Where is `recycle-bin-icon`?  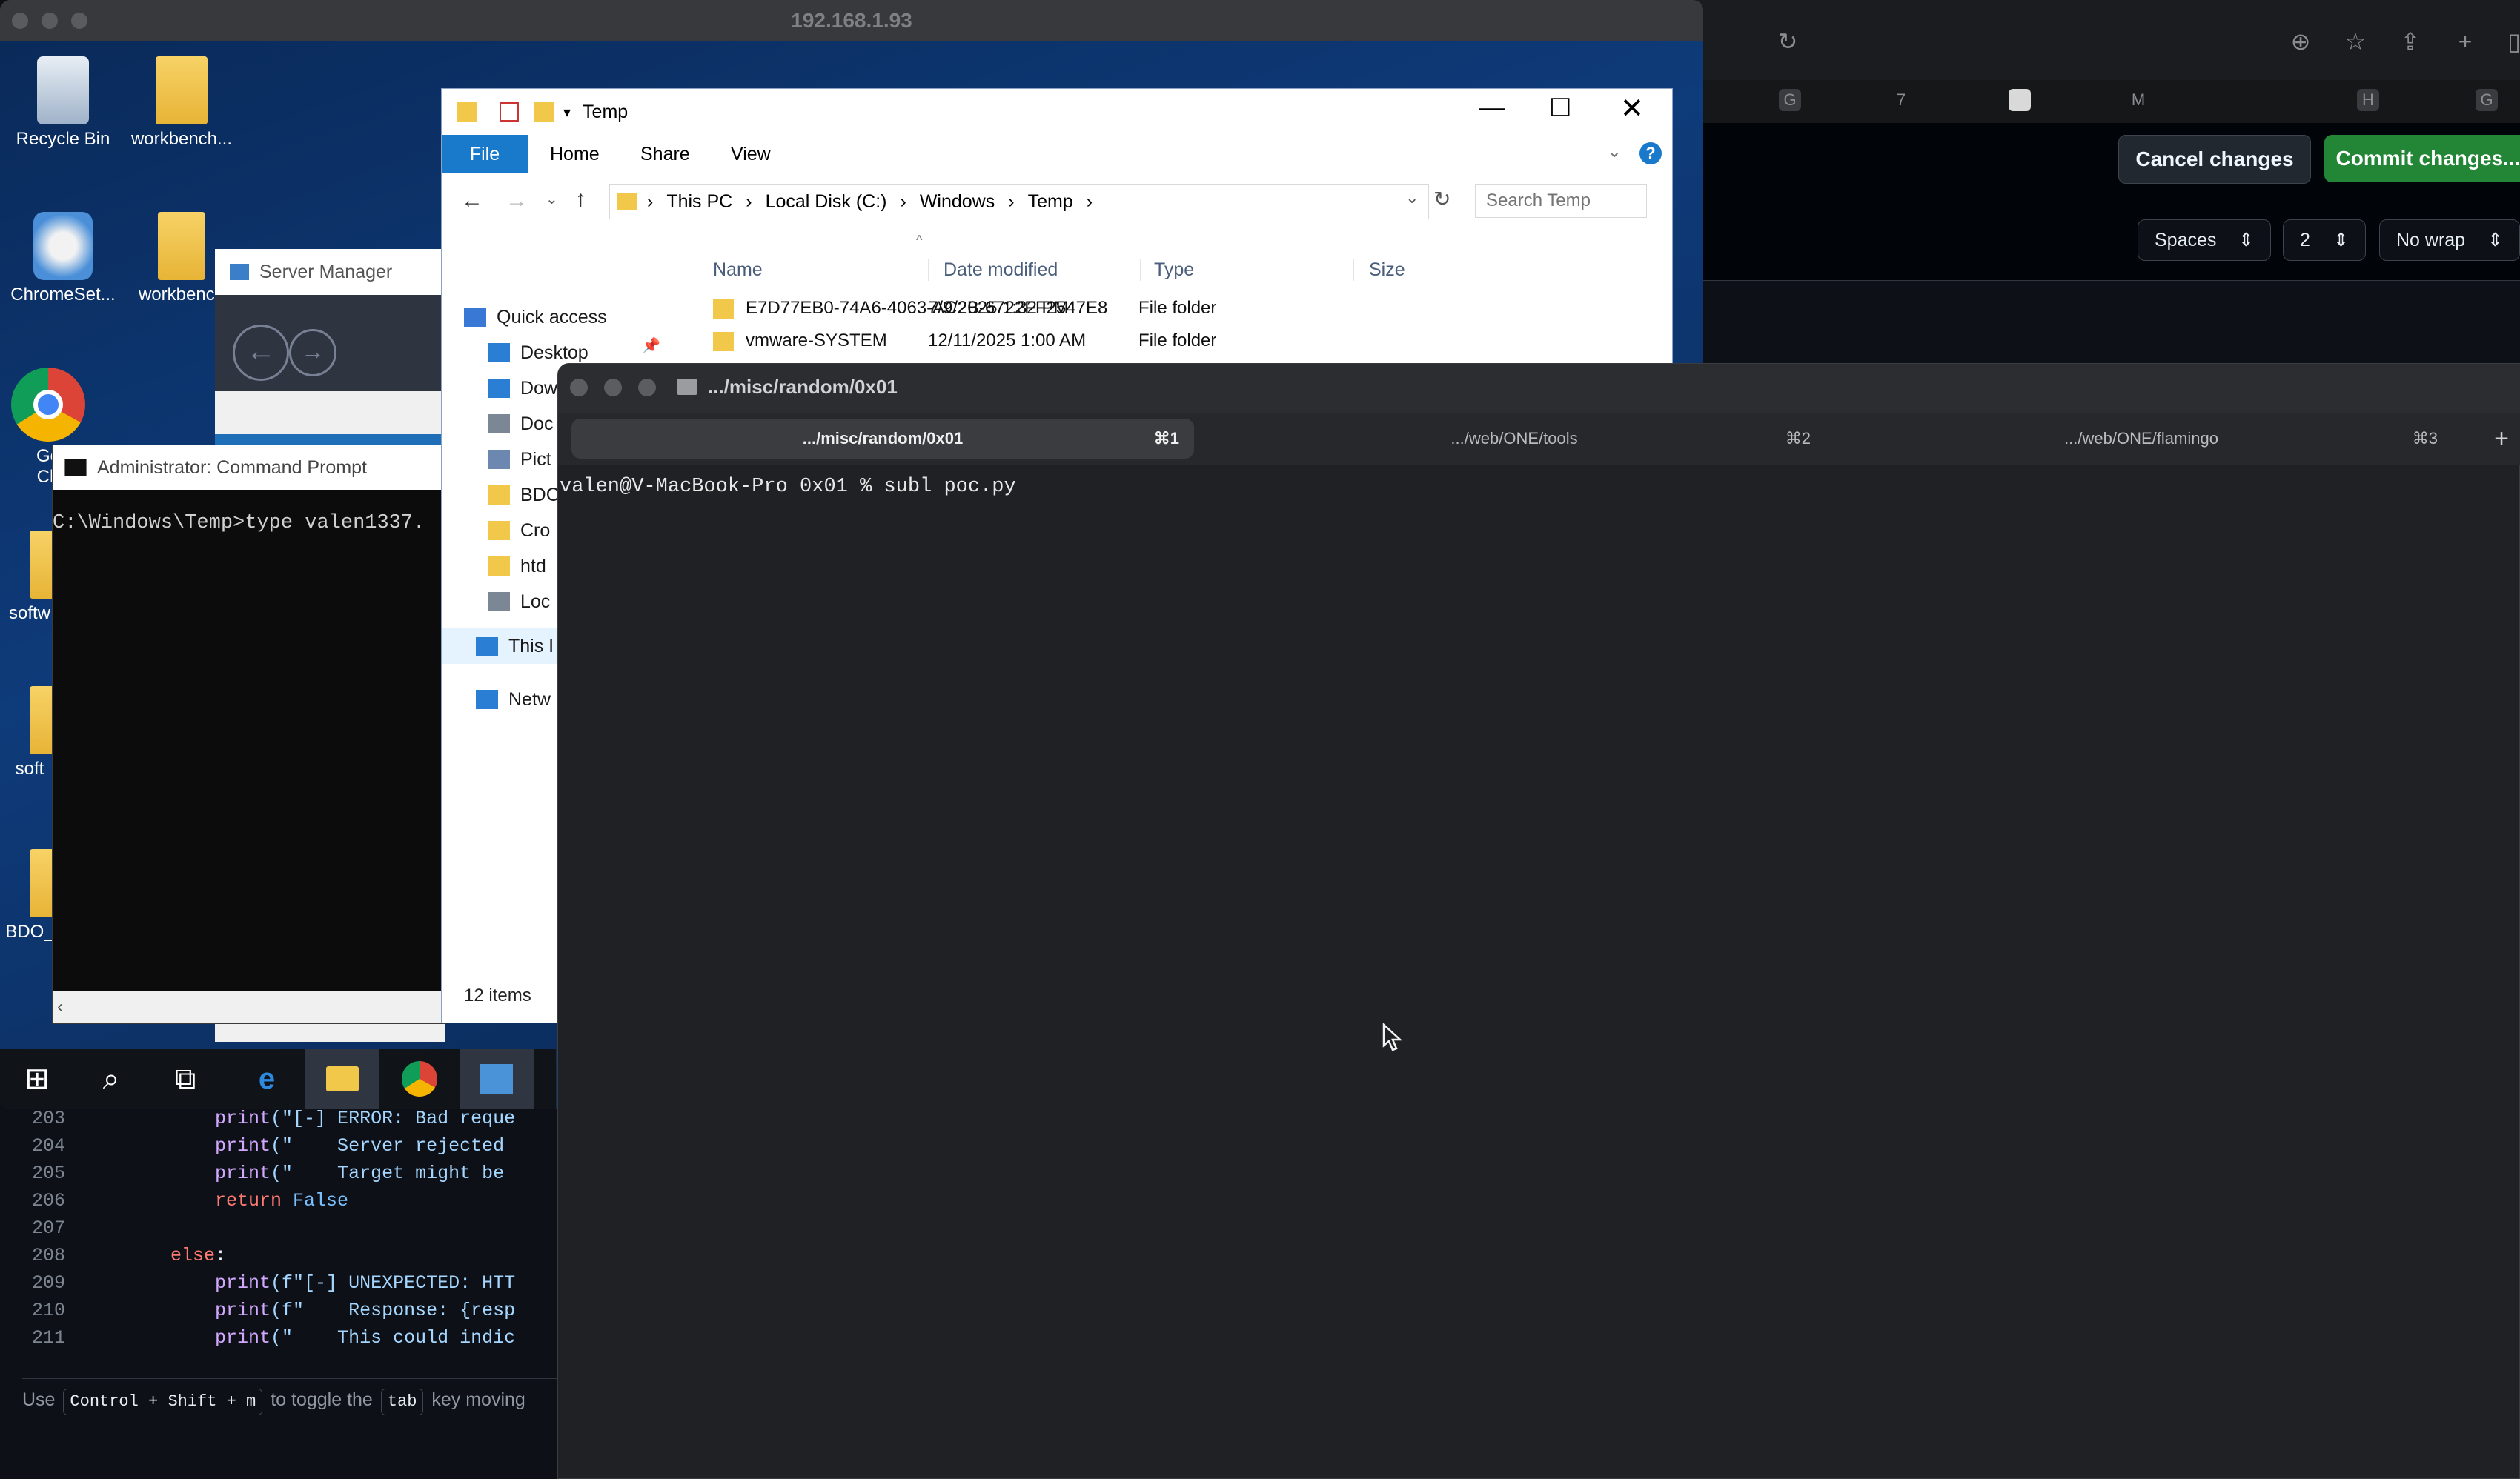
recycle-bin-icon is located at coordinates (63, 90).